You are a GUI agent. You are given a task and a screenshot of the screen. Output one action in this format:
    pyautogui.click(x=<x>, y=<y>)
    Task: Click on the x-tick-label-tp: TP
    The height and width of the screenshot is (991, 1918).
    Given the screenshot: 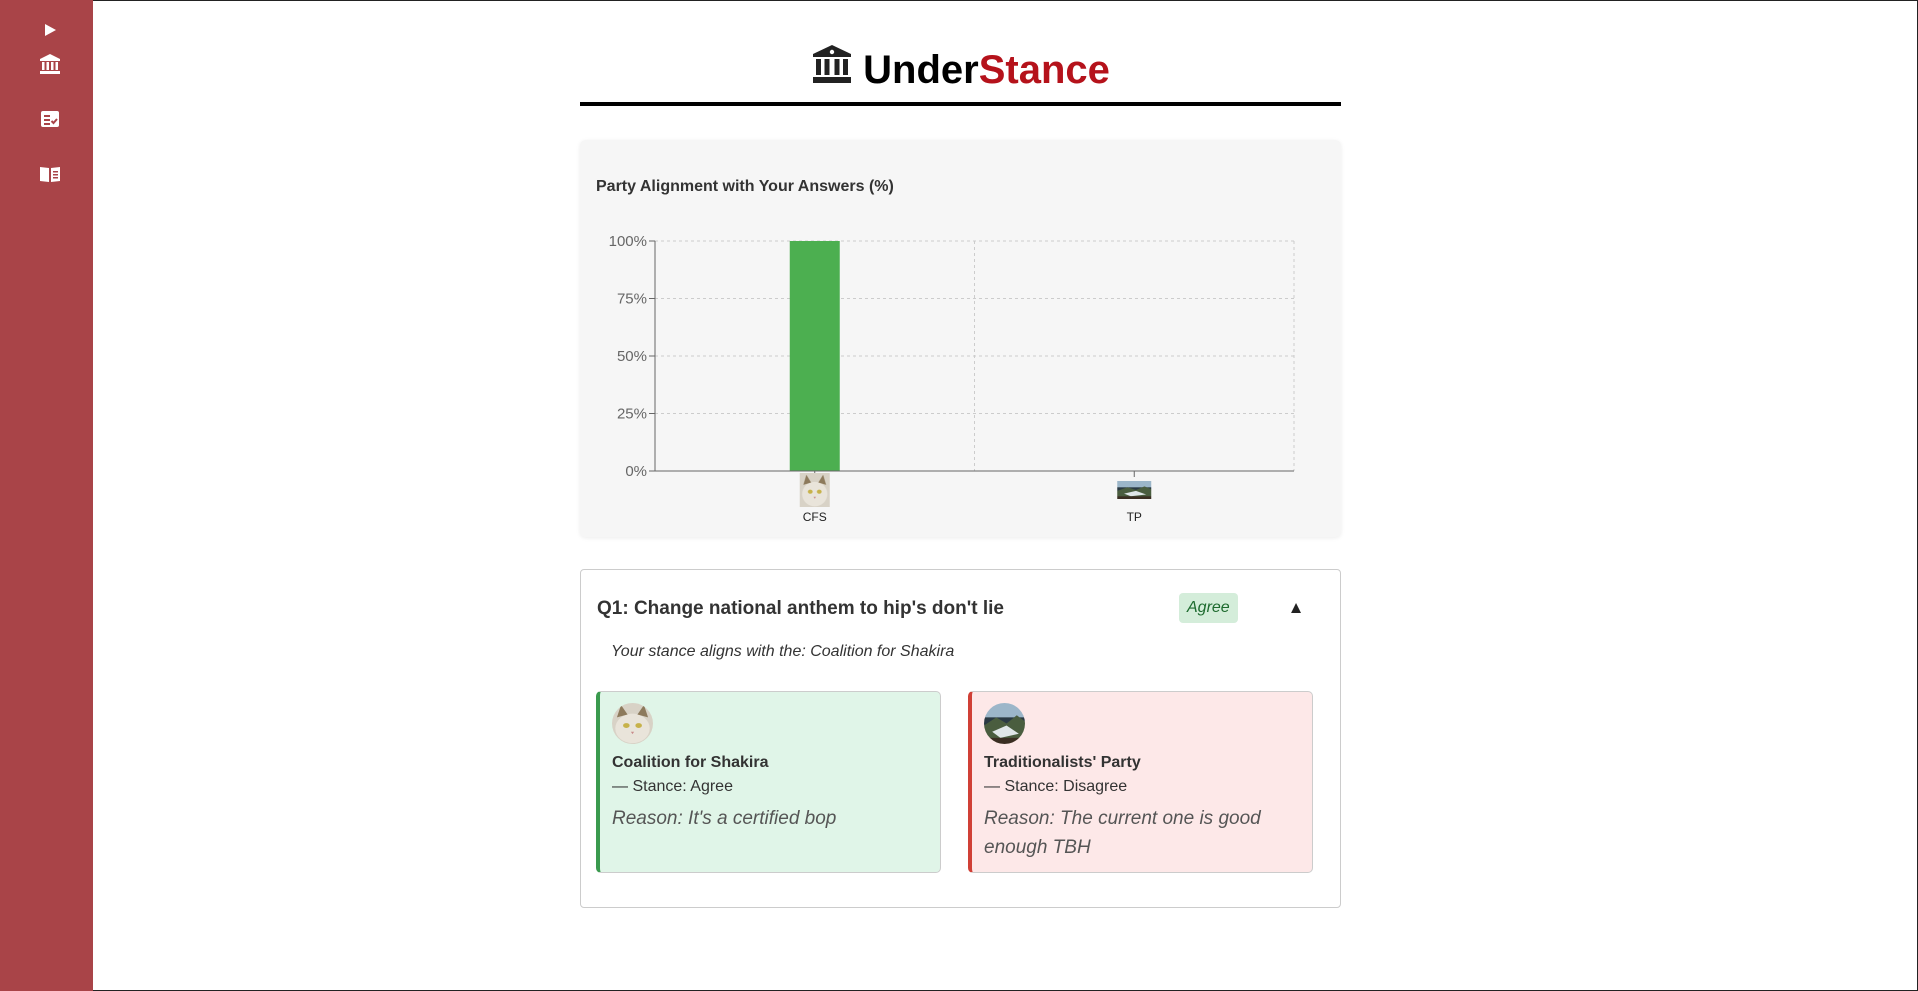 What is the action you would take?
    pyautogui.click(x=1134, y=517)
    